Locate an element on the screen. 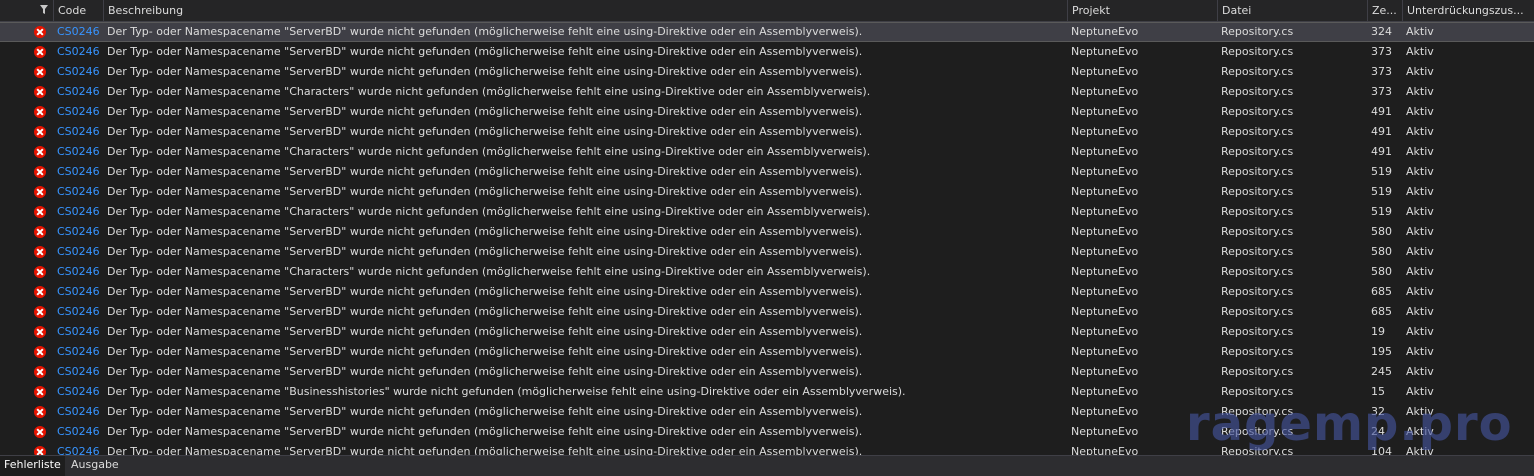  error-line: 245 is located at coordinates (1381, 371).